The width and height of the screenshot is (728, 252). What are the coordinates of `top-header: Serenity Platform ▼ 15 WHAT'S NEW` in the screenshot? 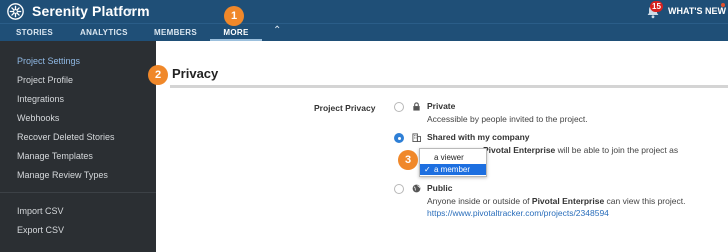 It's located at (364, 11).